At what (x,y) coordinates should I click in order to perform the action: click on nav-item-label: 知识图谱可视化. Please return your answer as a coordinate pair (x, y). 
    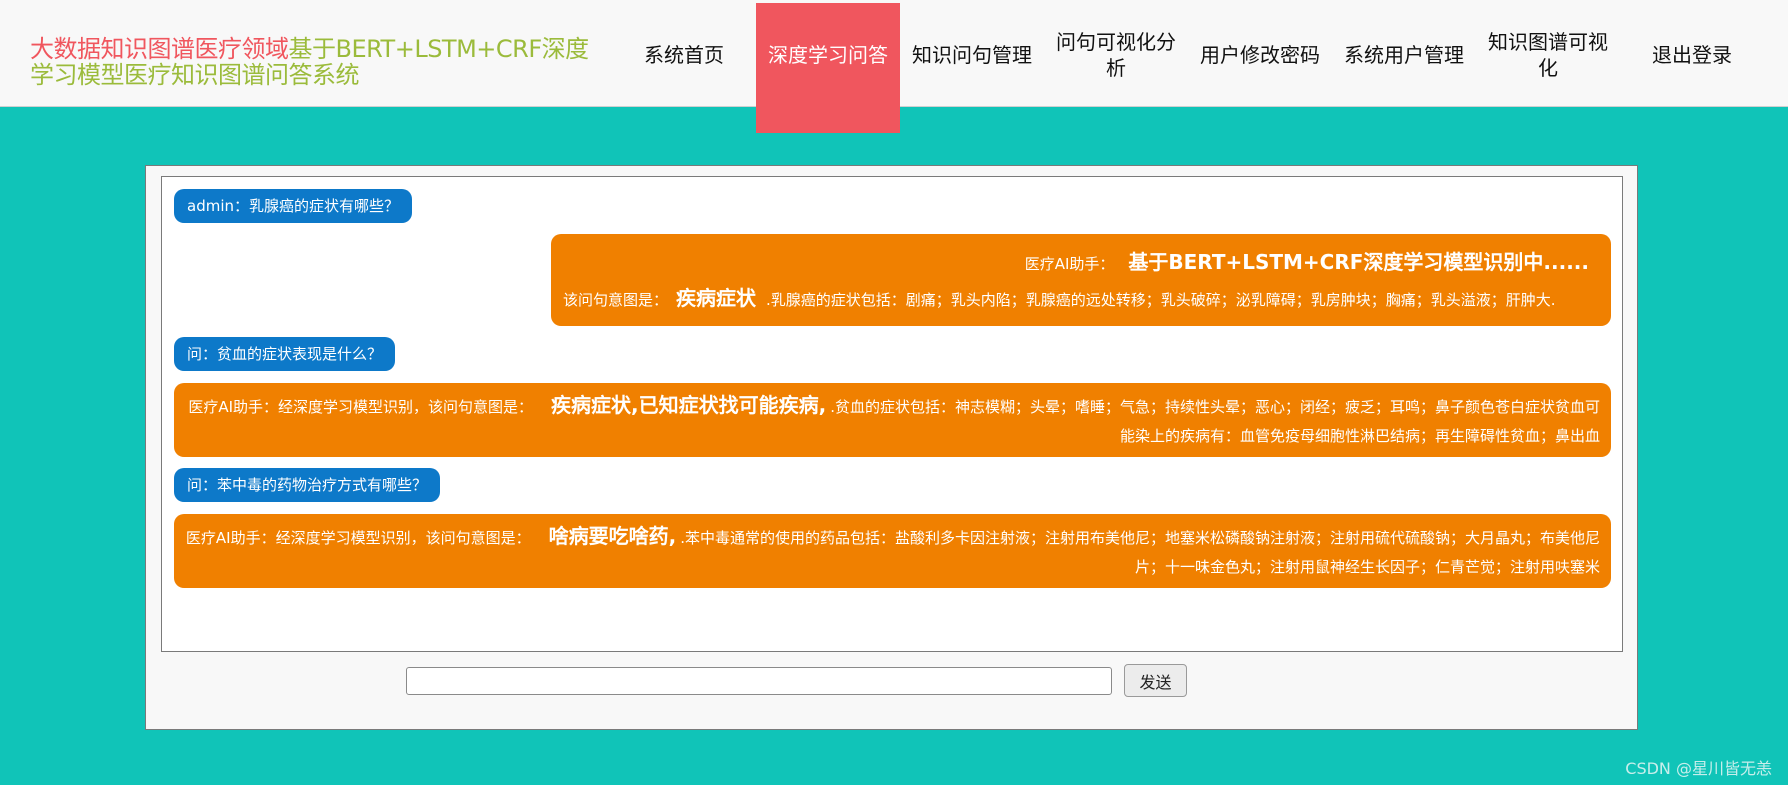
    Looking at the image, I should click on (1548, 55).